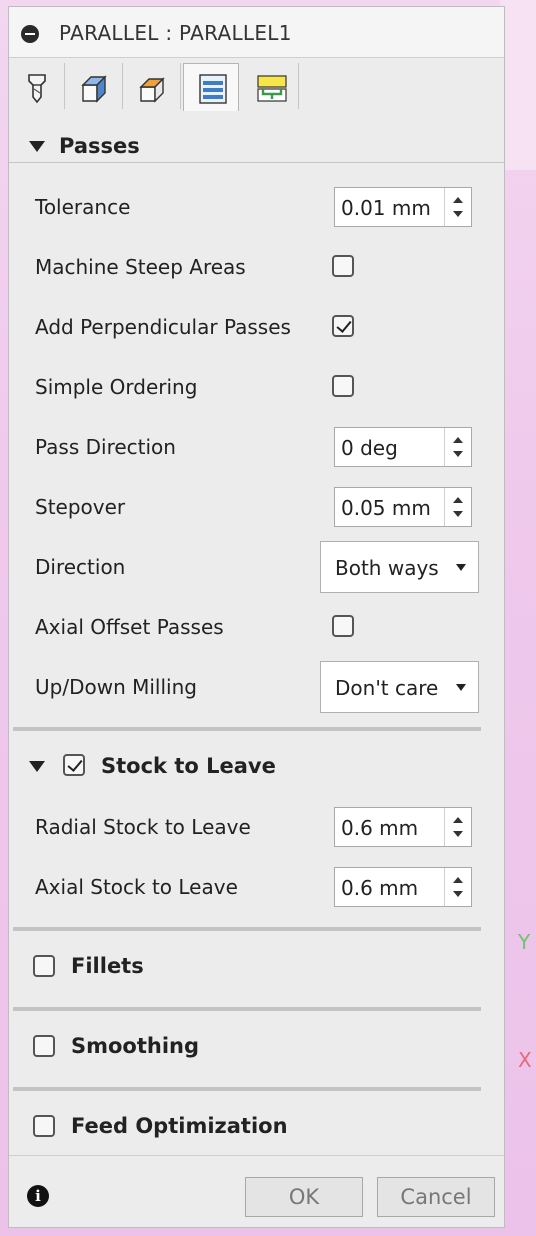 The height and width of the screenshot is (1236, 536). Describe the element at coordinates (37, 89) in the screenshot. I see `tool-icon` at that location.